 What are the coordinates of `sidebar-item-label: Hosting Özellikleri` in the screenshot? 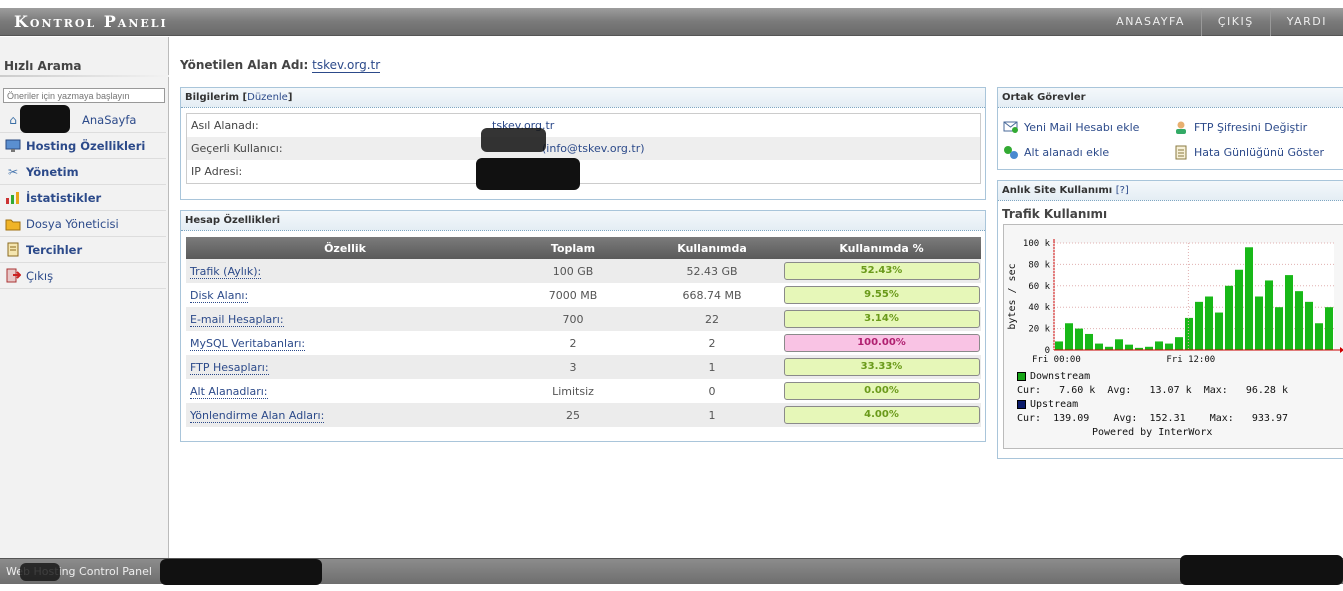 It's located at (86, 145).